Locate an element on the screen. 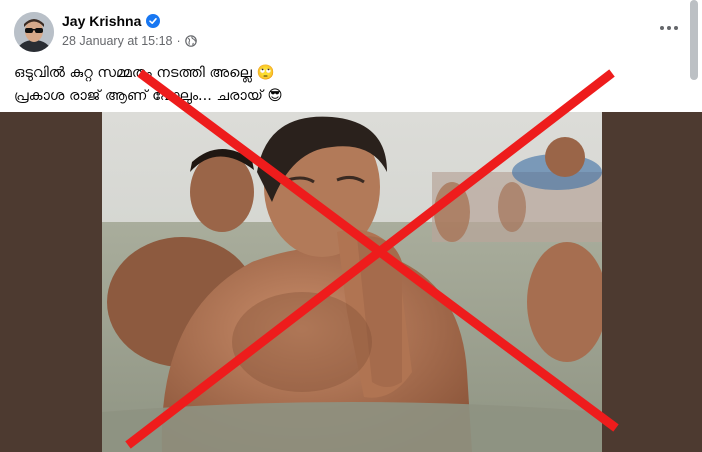 The width and height of the screenshot is (702, 452). more-options-icon is located at coordinates (669, 28).